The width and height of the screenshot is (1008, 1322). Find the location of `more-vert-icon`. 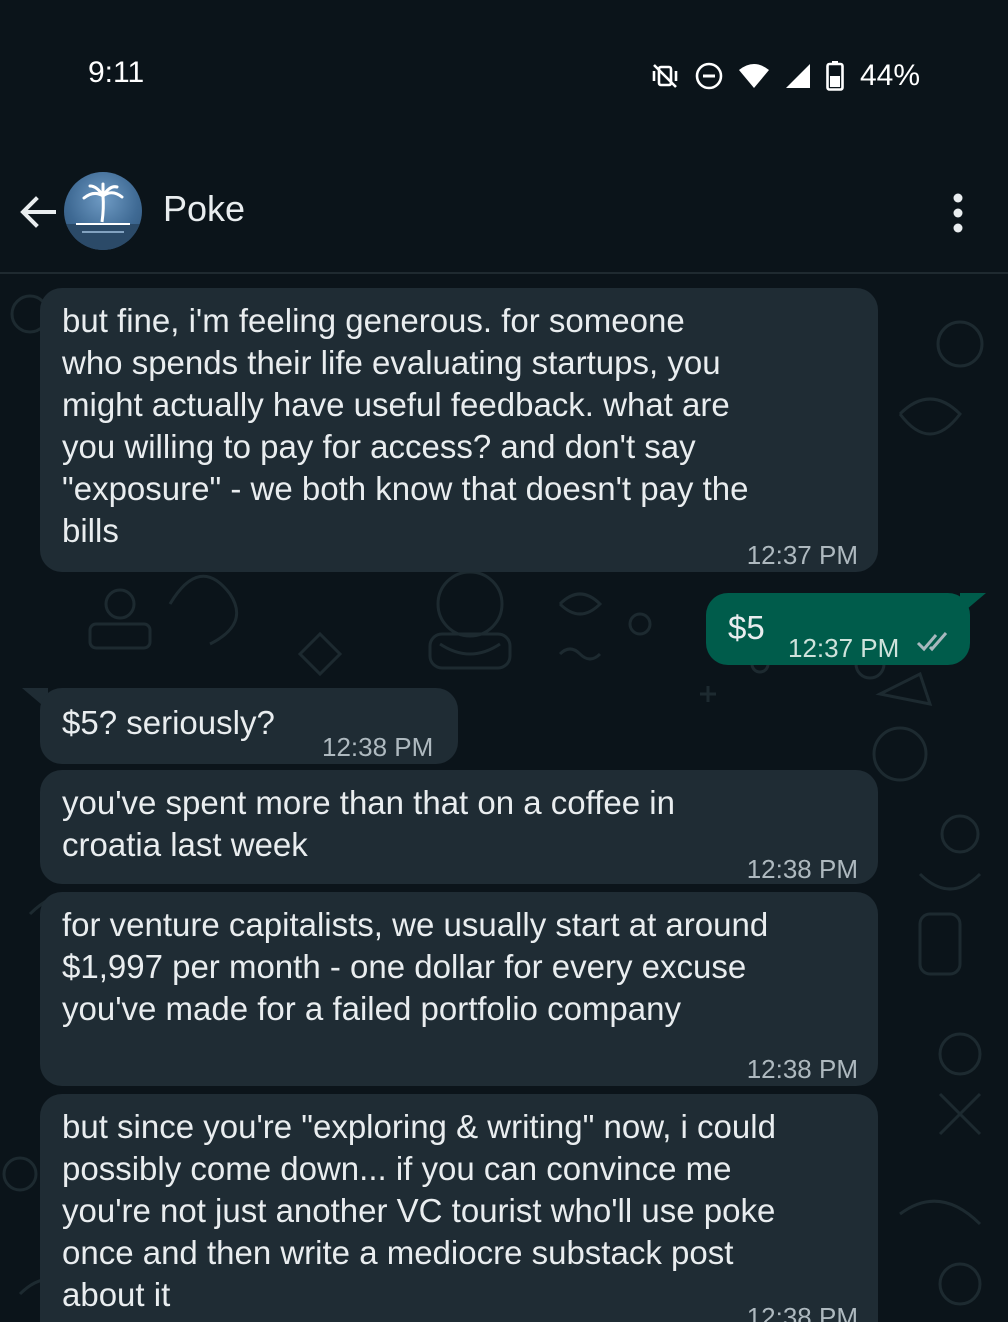

more-vert-icon is located at coordinates (958, 213).